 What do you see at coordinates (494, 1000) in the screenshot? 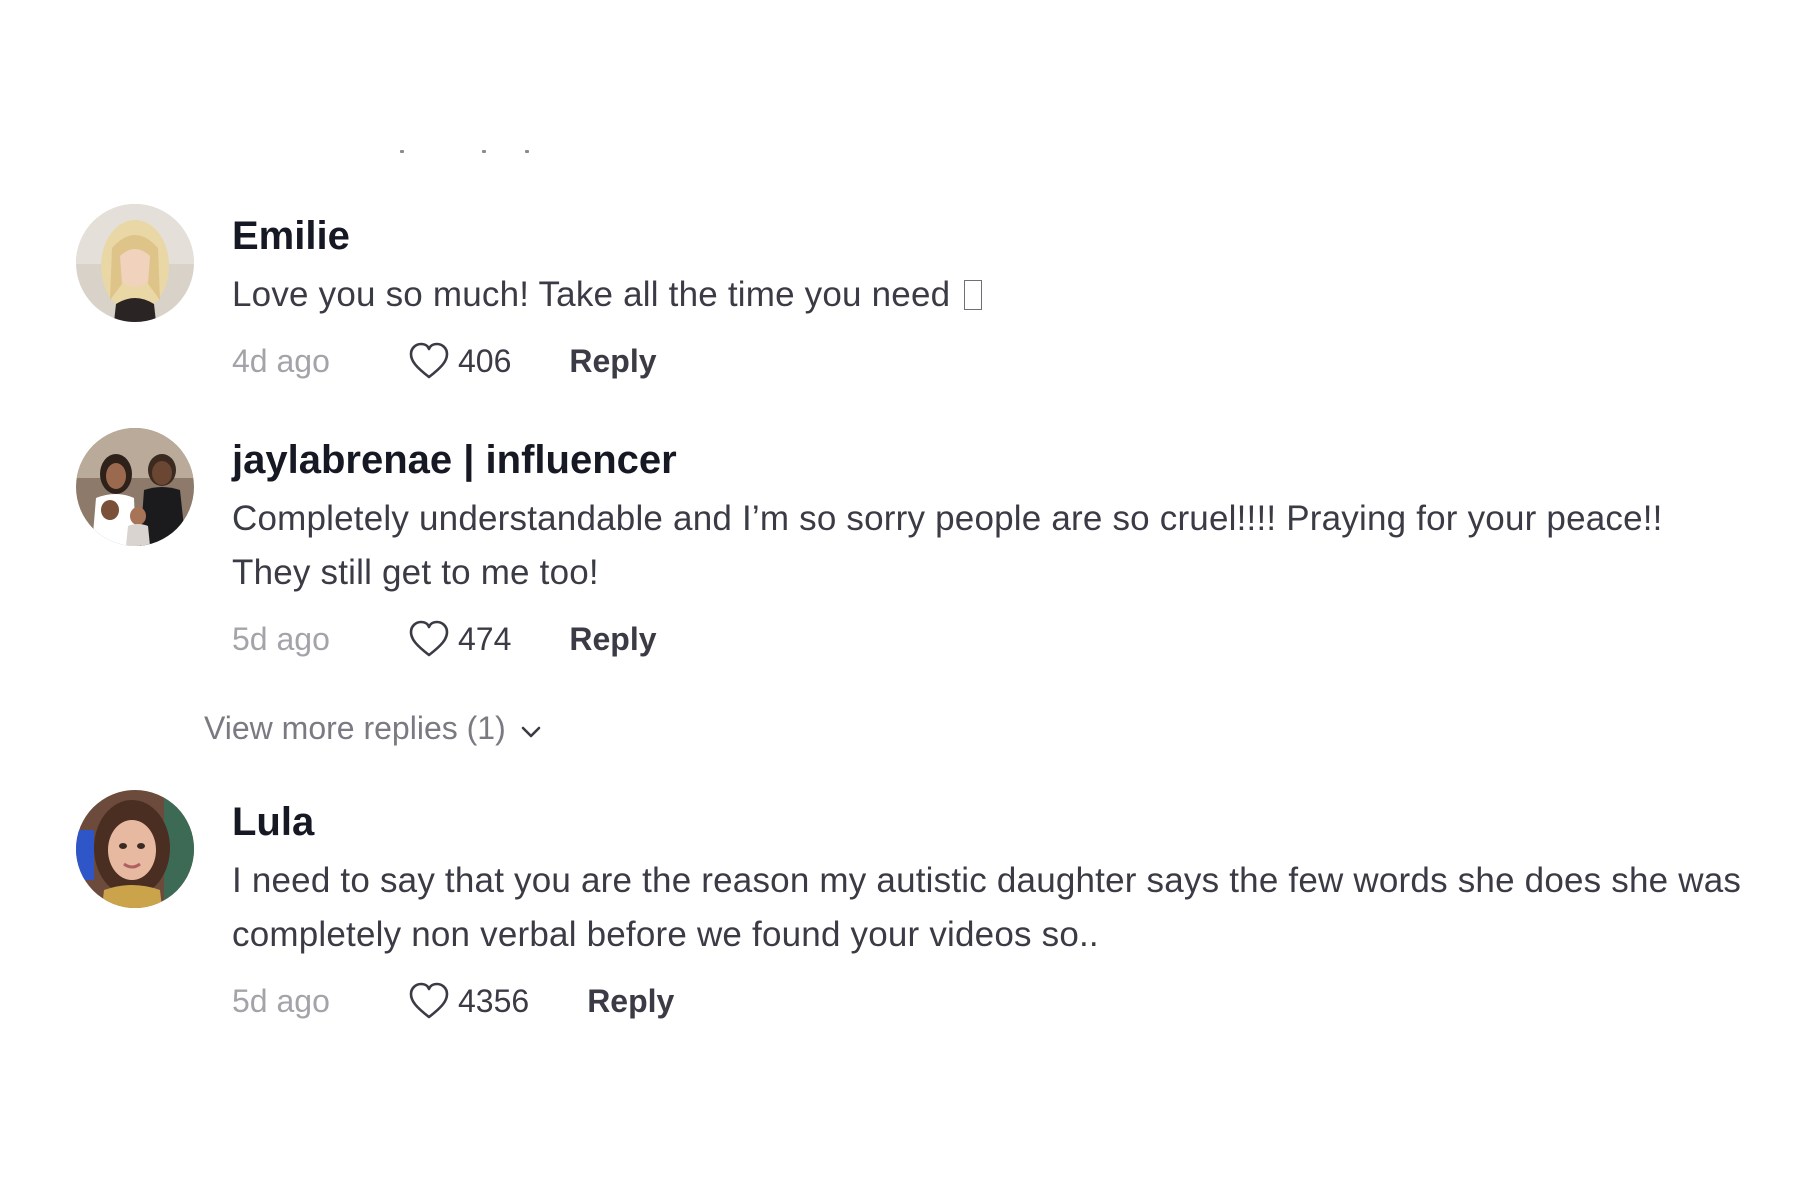
I see `like-count: 4356` at bounding box center [494, 1000].